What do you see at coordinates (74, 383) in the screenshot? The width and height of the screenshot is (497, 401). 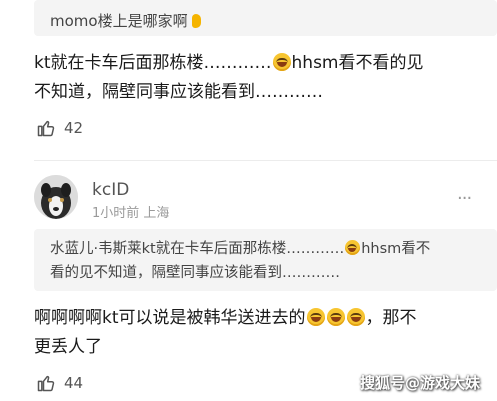 I see `like-count: 44` at bounding box center [74, 383].